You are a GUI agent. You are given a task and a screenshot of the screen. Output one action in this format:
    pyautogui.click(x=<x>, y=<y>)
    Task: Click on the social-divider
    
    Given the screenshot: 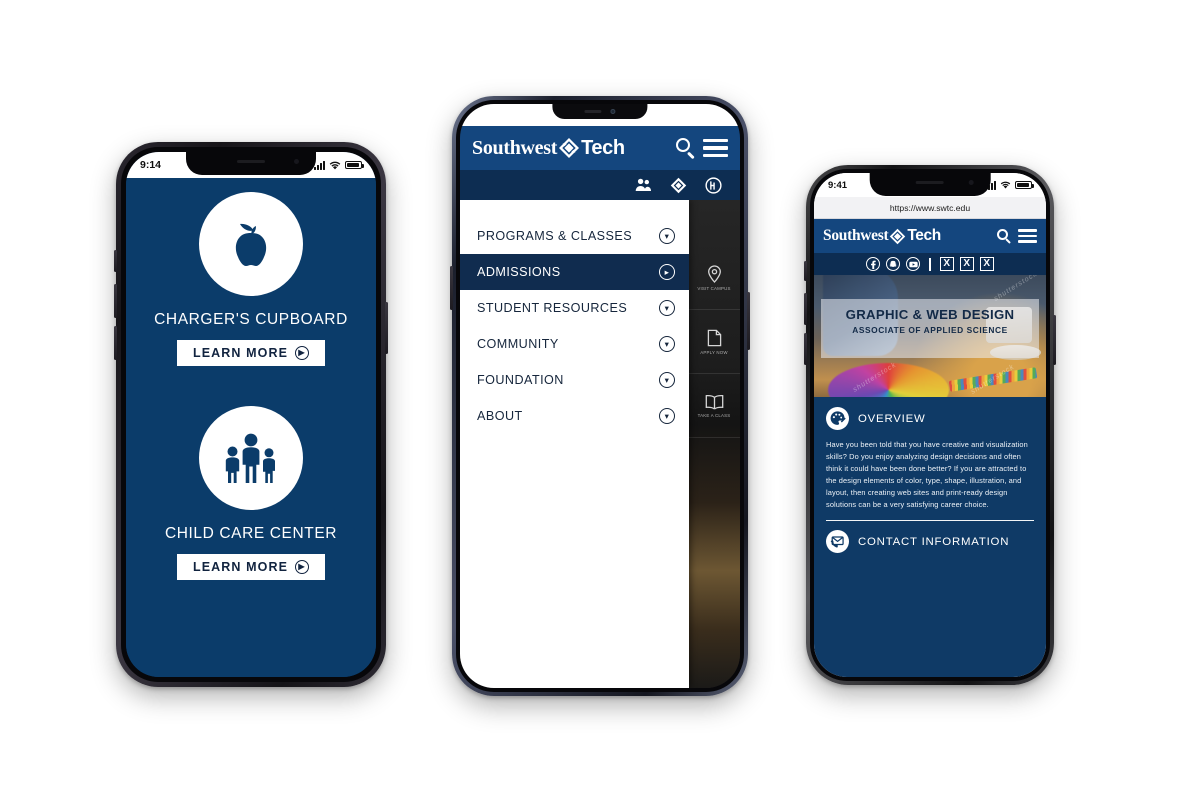 What is the action you would take?
    pyautogui.click(x=930, y=264)
    